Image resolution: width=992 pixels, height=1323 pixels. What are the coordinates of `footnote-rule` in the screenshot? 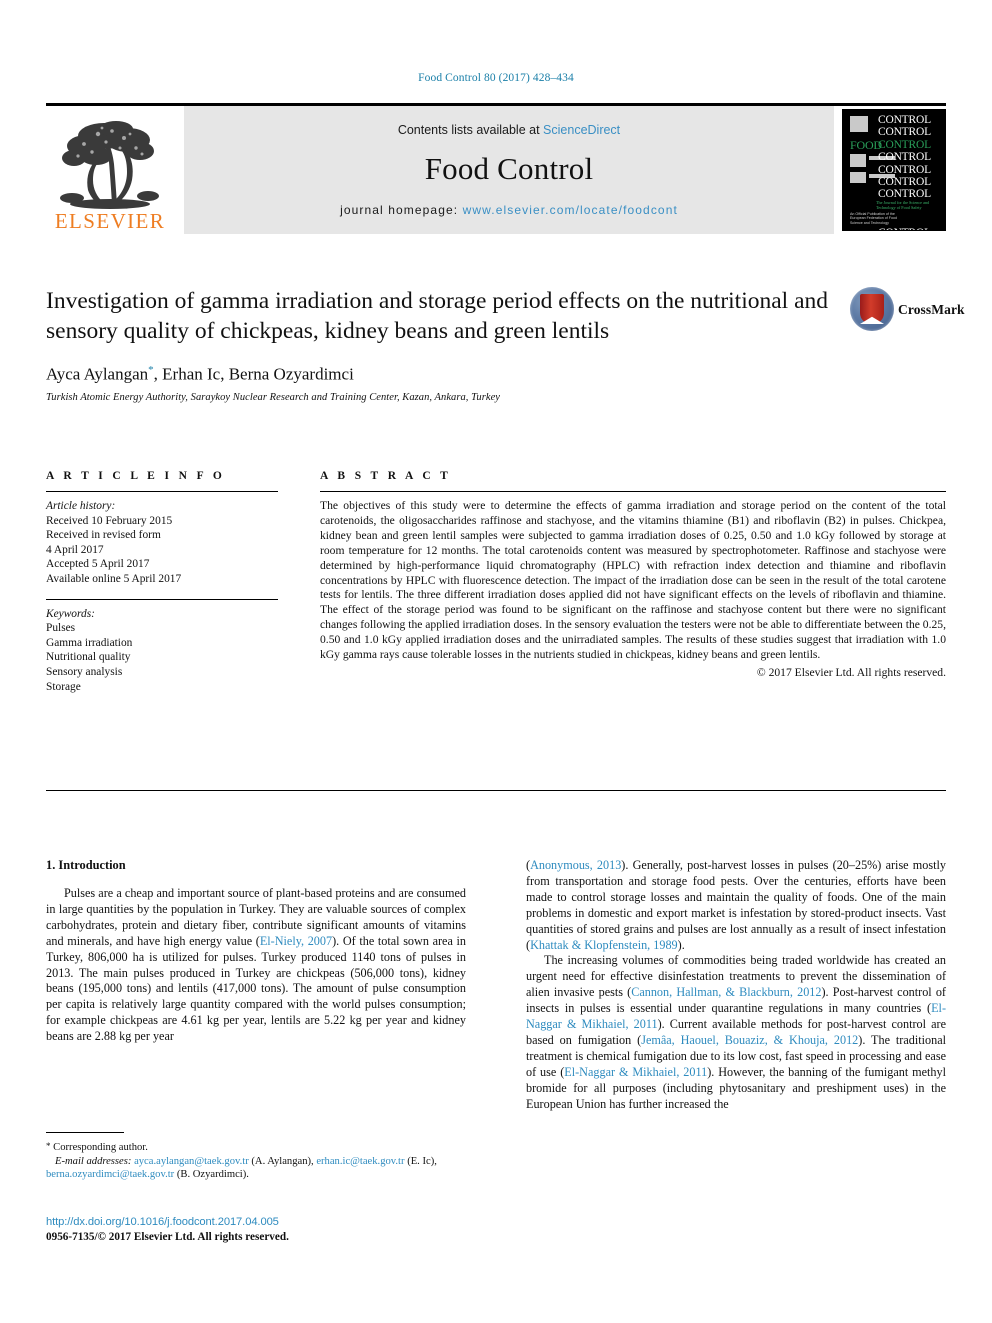 It's located at (85, 1132).